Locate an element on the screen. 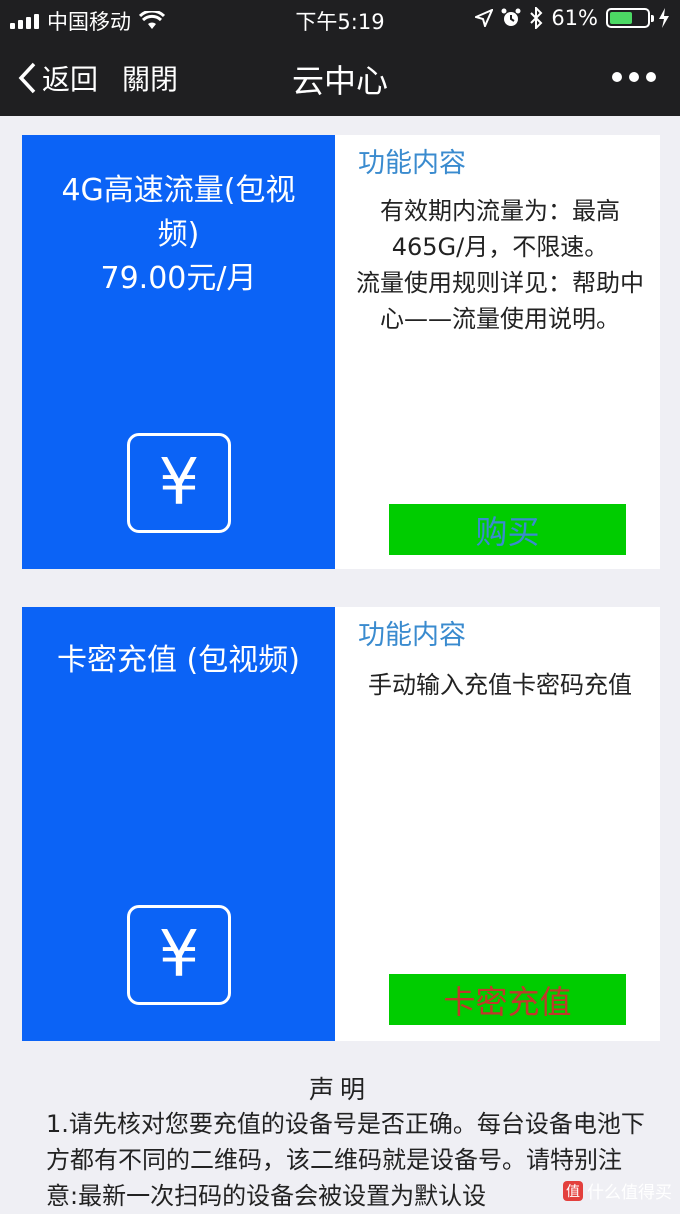  page-title: 云中心 is located at coordinates (339, 81).